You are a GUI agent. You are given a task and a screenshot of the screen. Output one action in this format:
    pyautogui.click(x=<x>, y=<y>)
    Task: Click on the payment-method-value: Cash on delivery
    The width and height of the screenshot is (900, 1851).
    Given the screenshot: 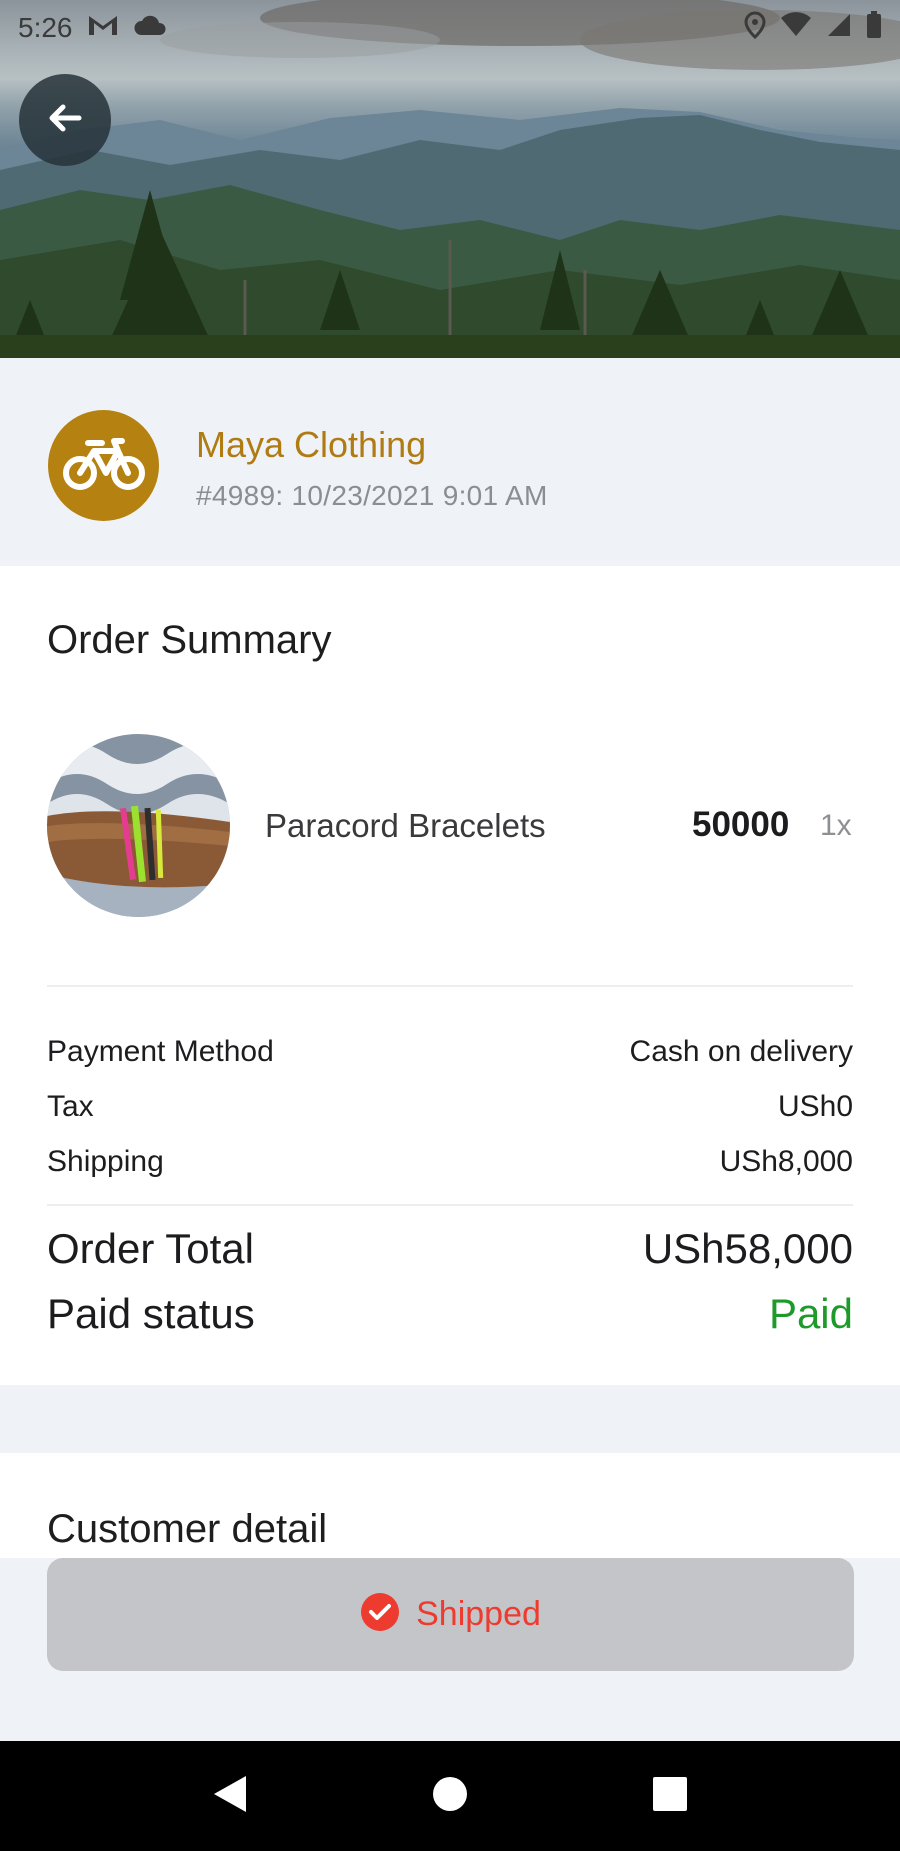 What is the action you would take?
    pyautogui.click(x=741, y=1051)
    